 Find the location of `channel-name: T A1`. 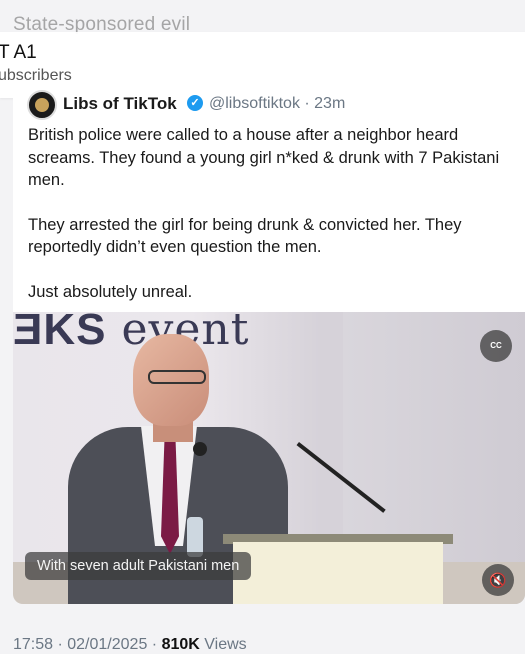

channel-name: T A1 is located at coordinates (18, 53).